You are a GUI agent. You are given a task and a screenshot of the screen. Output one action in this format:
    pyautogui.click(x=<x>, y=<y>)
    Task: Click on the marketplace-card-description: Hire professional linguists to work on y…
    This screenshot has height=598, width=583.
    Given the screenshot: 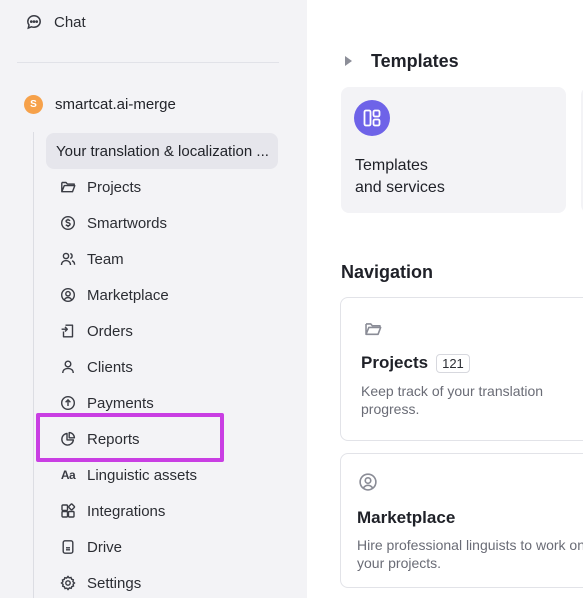 What is the action you would take?
    pyautogui.click(x=470, y=554)
    